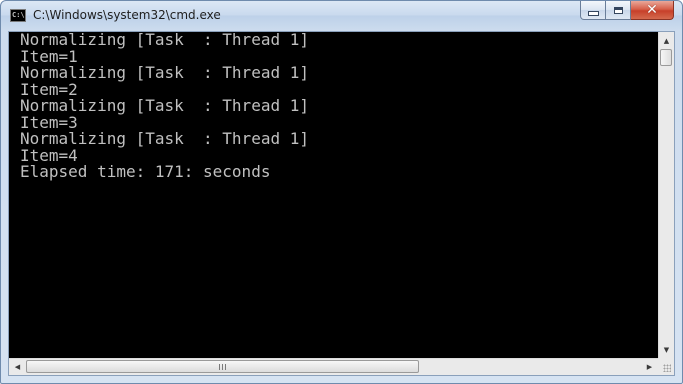  I want to click on vertical-scrollbar: ▲ ▼, so click(666, 195).